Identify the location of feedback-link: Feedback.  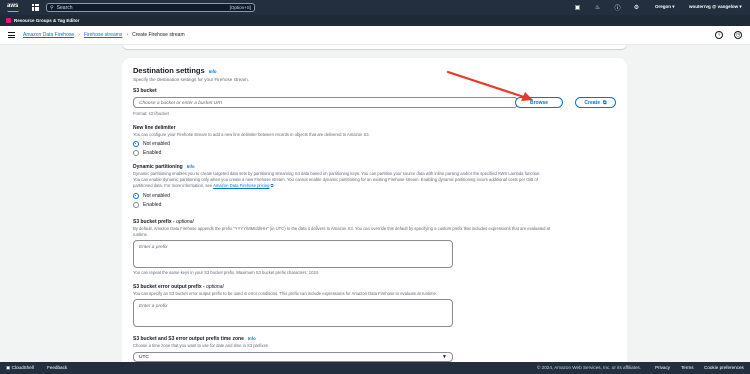
(57, 367).